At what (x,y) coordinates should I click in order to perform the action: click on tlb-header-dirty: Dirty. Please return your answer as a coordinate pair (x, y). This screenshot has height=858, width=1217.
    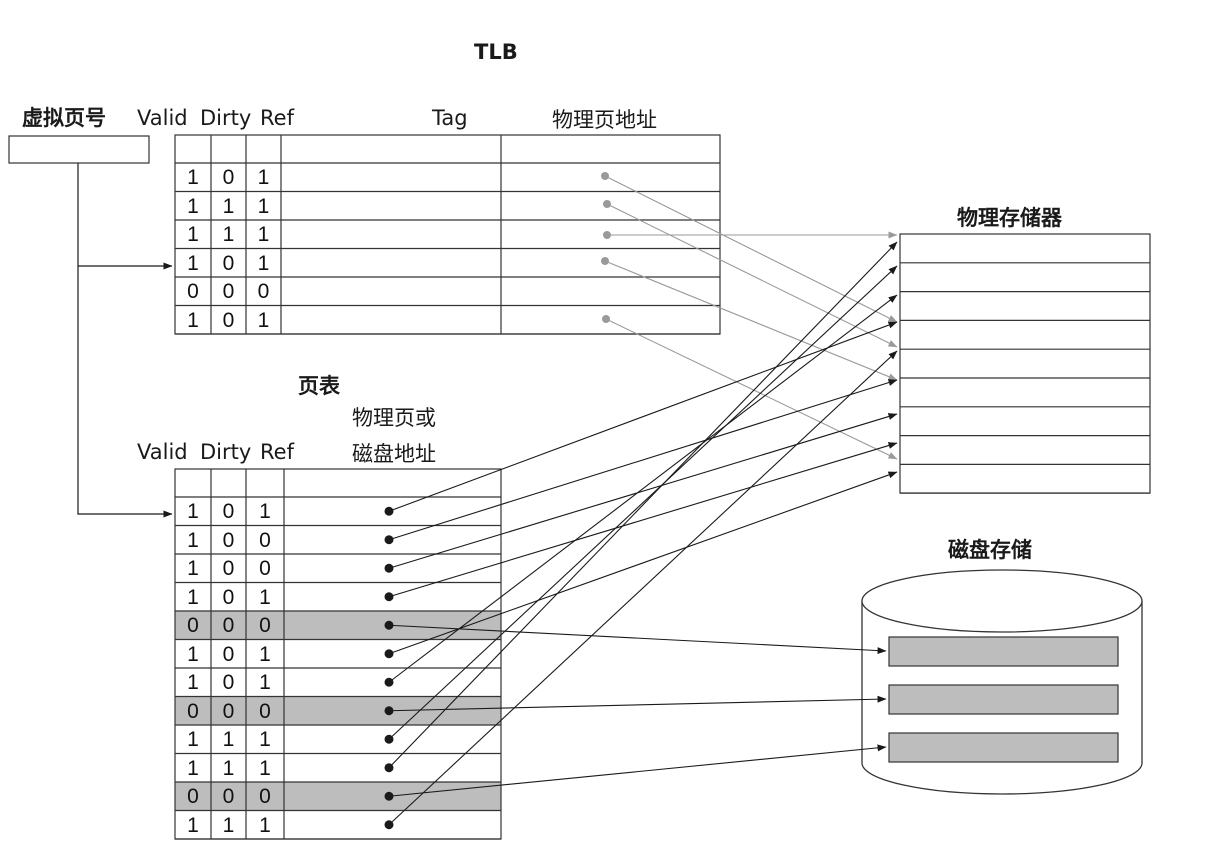
    Looking at the image, I should click on (226, 118).